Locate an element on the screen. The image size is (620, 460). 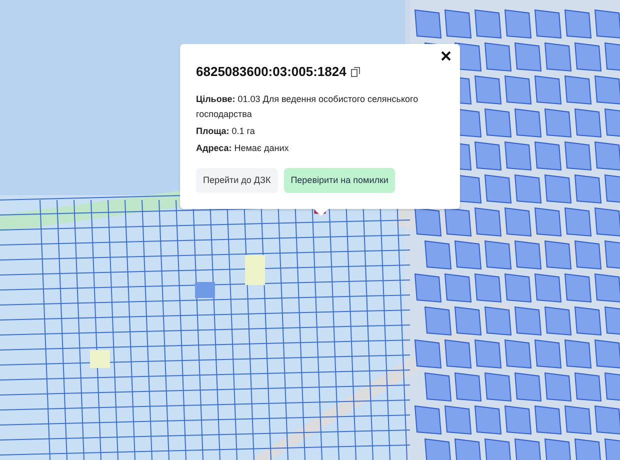
parcel-number: 6825083600:03:005:1824 is located at coordinates (271, 72).